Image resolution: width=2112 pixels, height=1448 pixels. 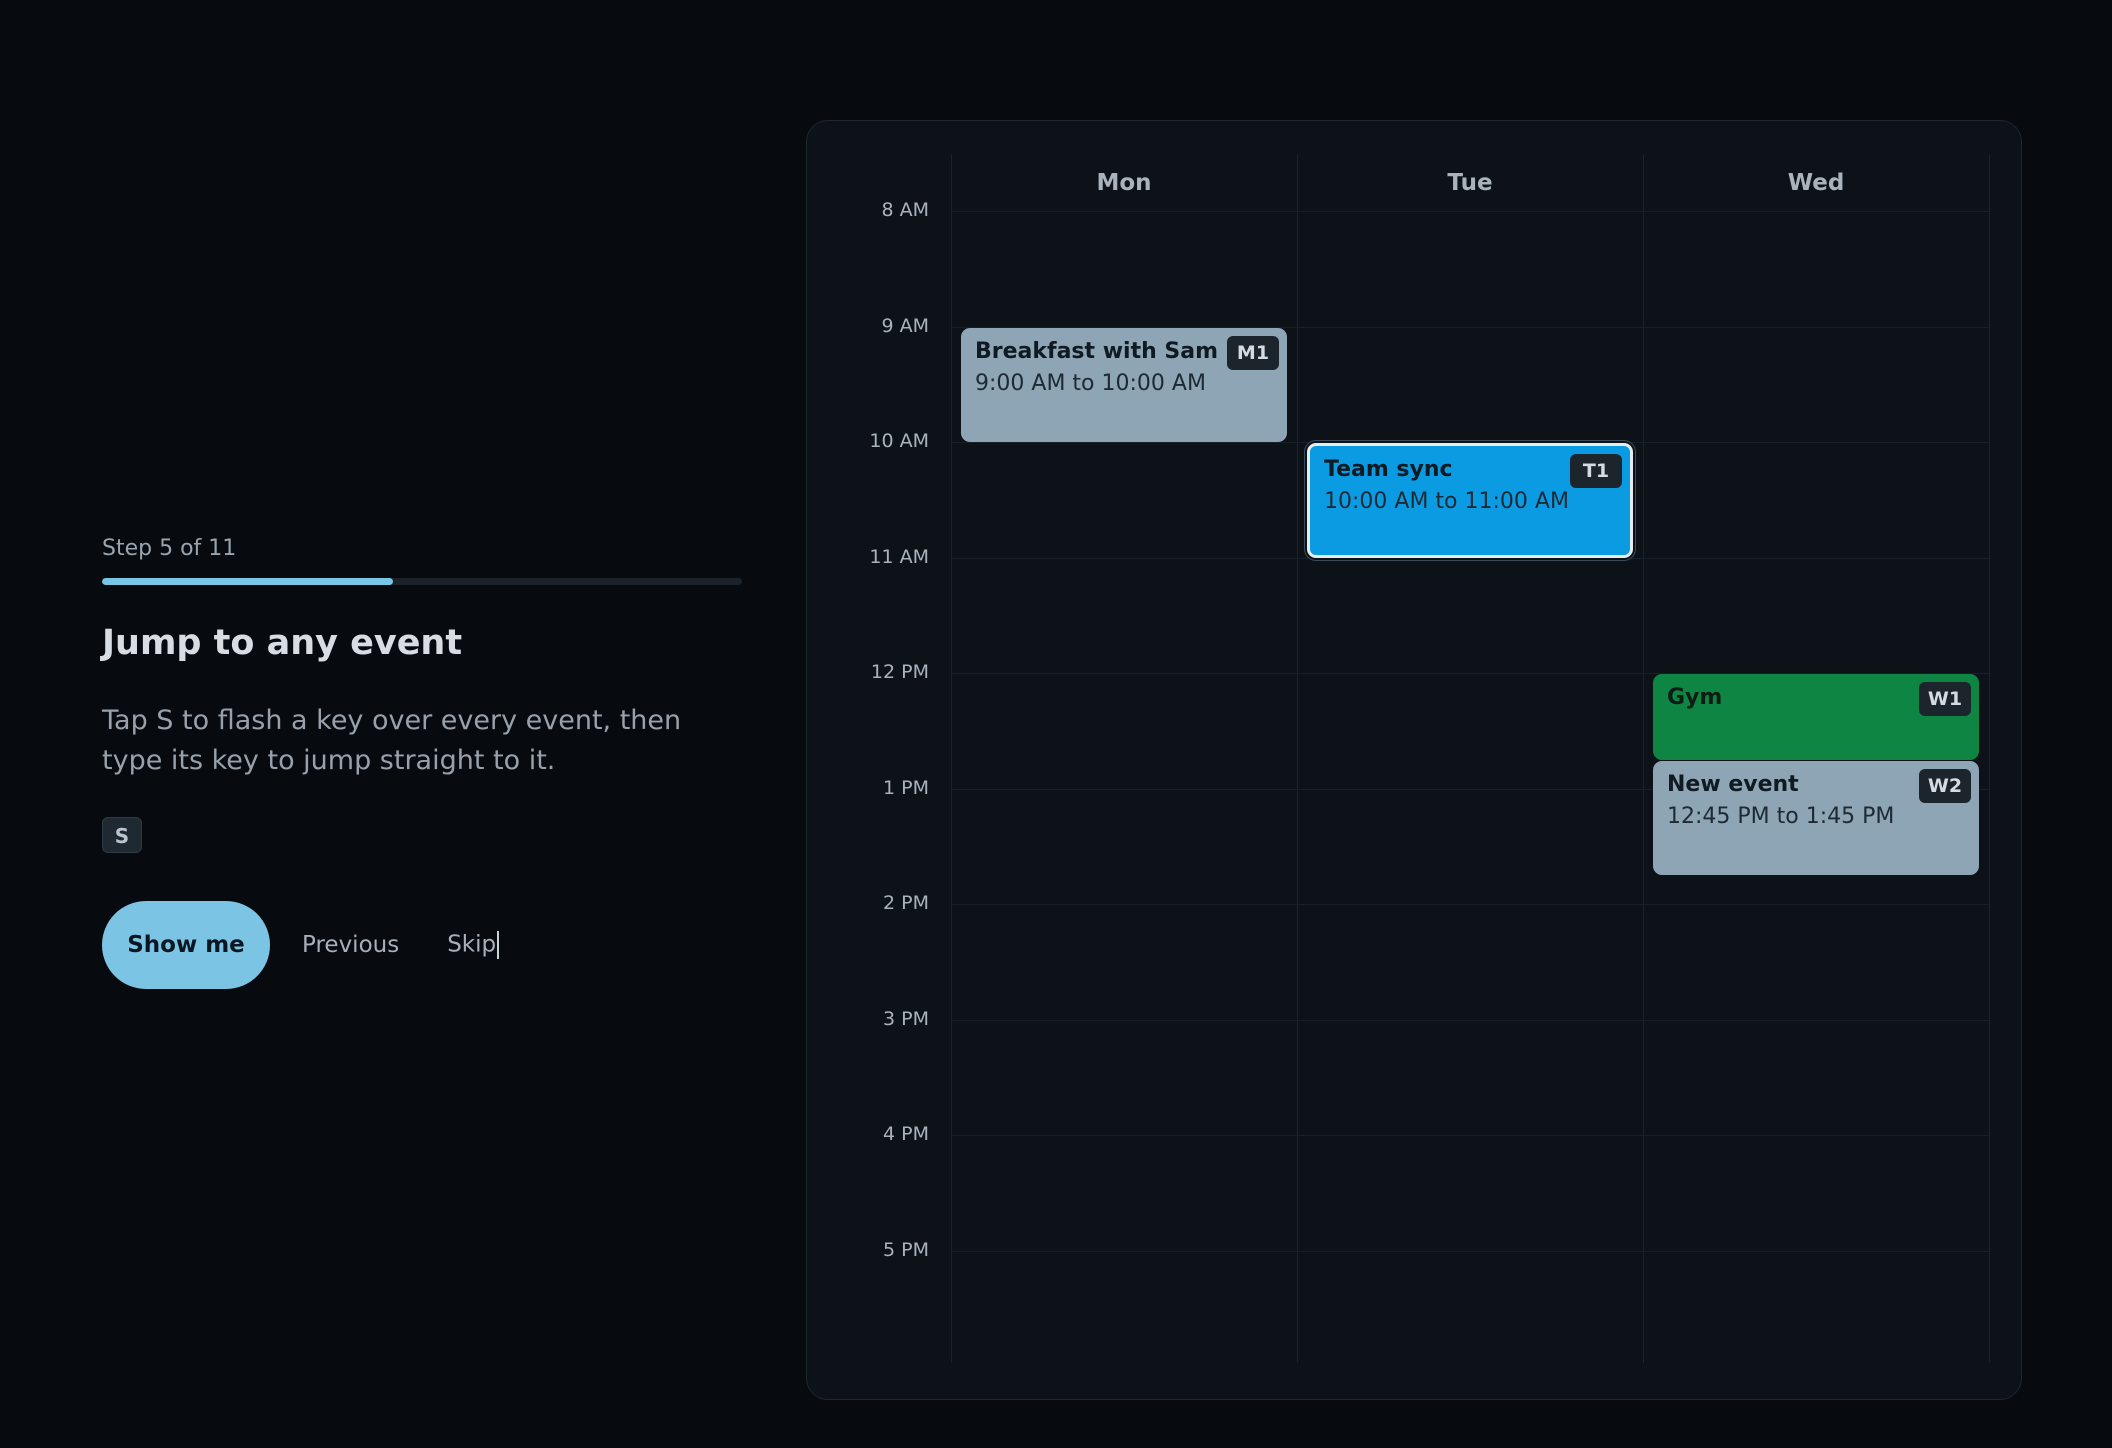 What do you see at coordinates (905, 325) in the screenshot?
I see `time-label: 9 AM` at bounding box center [905, 325].